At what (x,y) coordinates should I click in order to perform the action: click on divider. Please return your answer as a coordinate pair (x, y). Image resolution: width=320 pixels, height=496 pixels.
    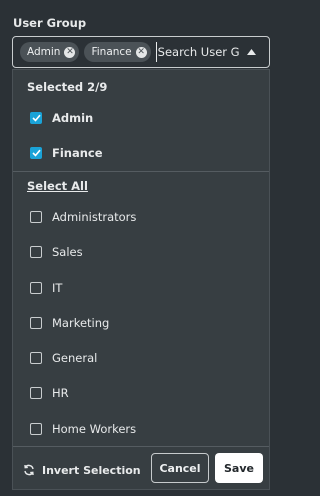
    Looking at the image, I should click on (141, 171).